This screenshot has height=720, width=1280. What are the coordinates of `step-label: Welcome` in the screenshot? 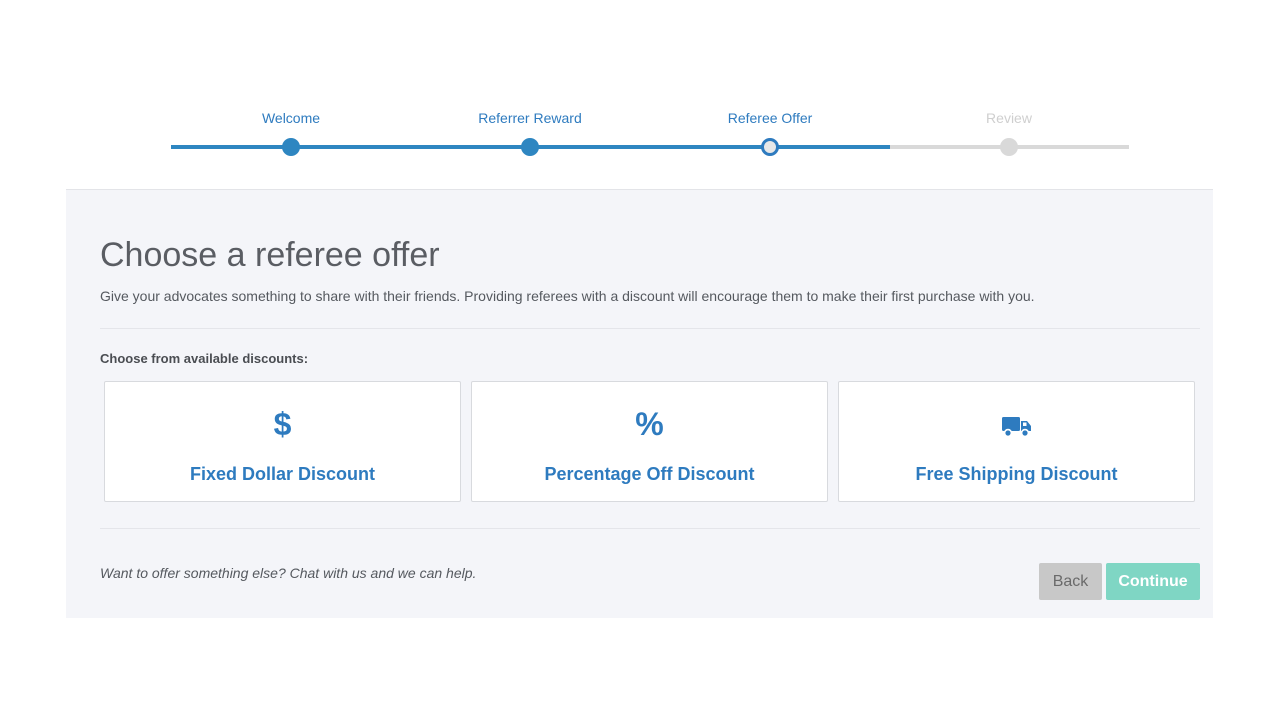 It's located at (291, 118).